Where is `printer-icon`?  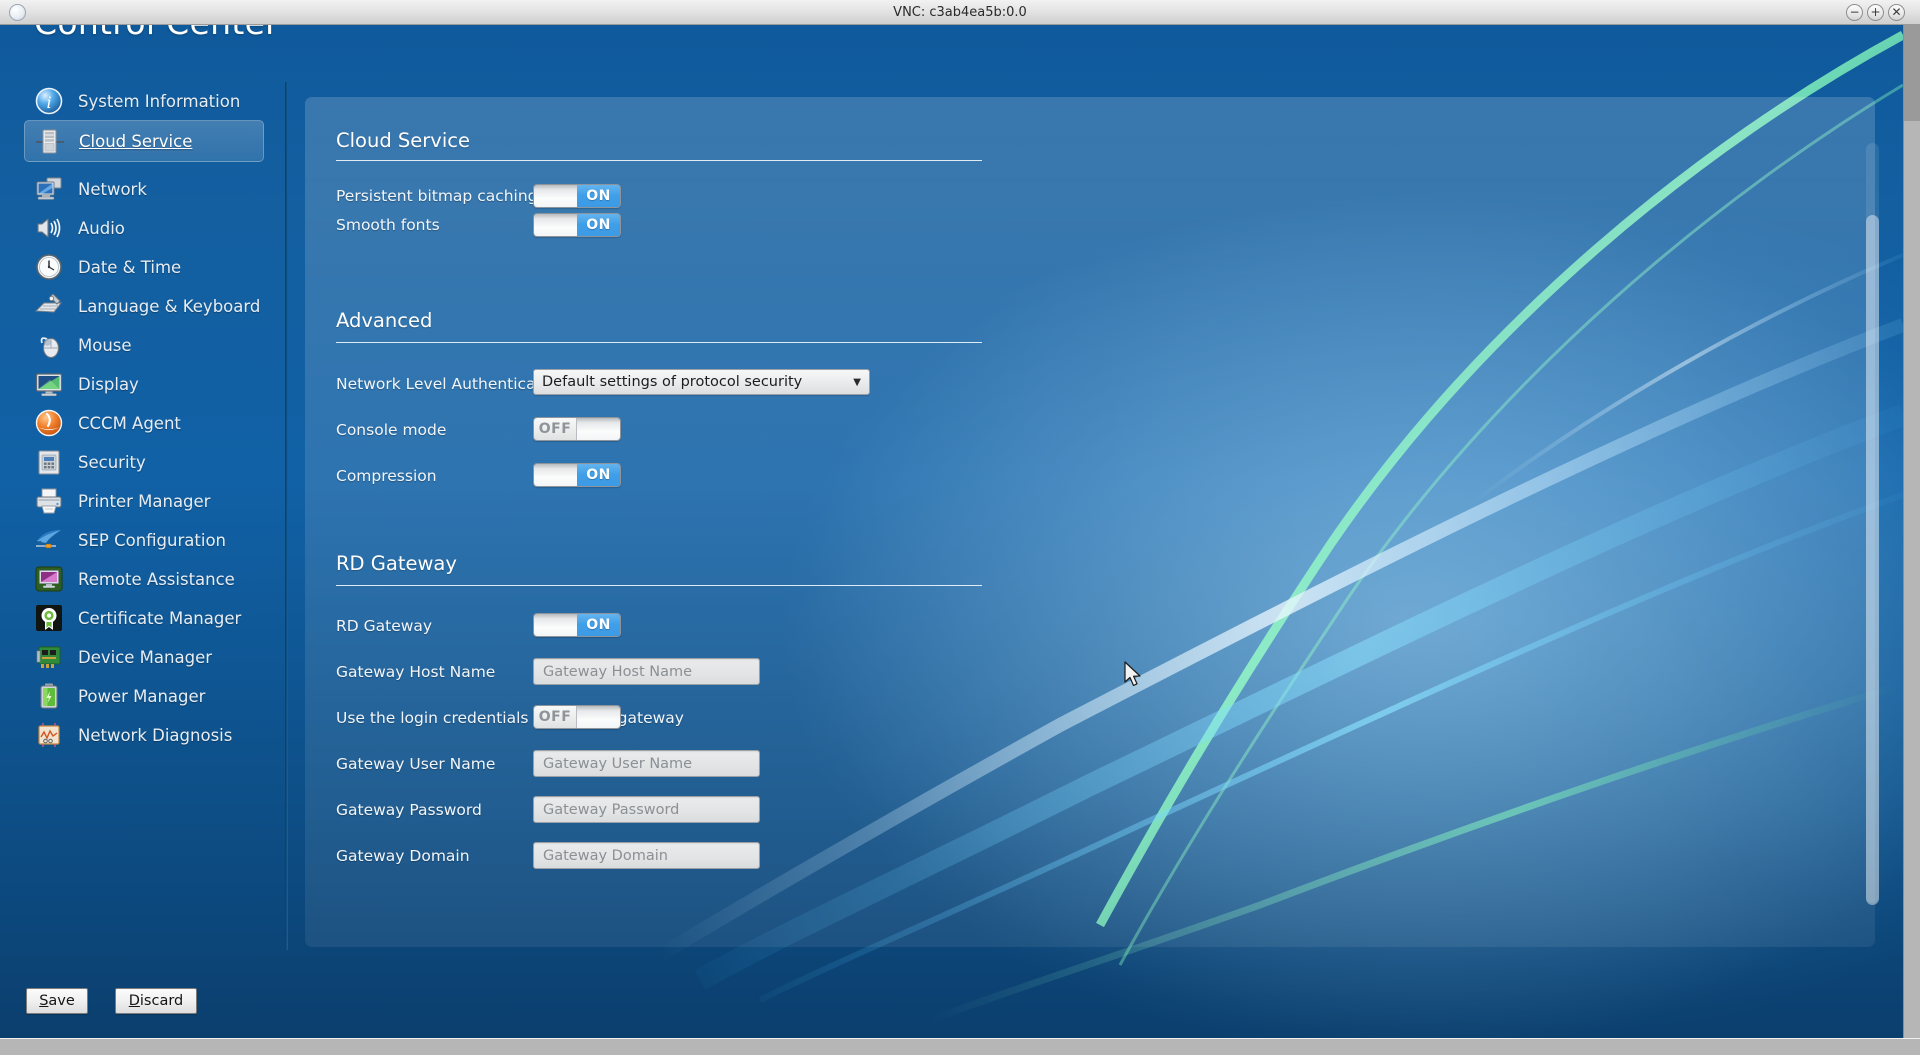
printer-icon is located at coordinates (49, 501).